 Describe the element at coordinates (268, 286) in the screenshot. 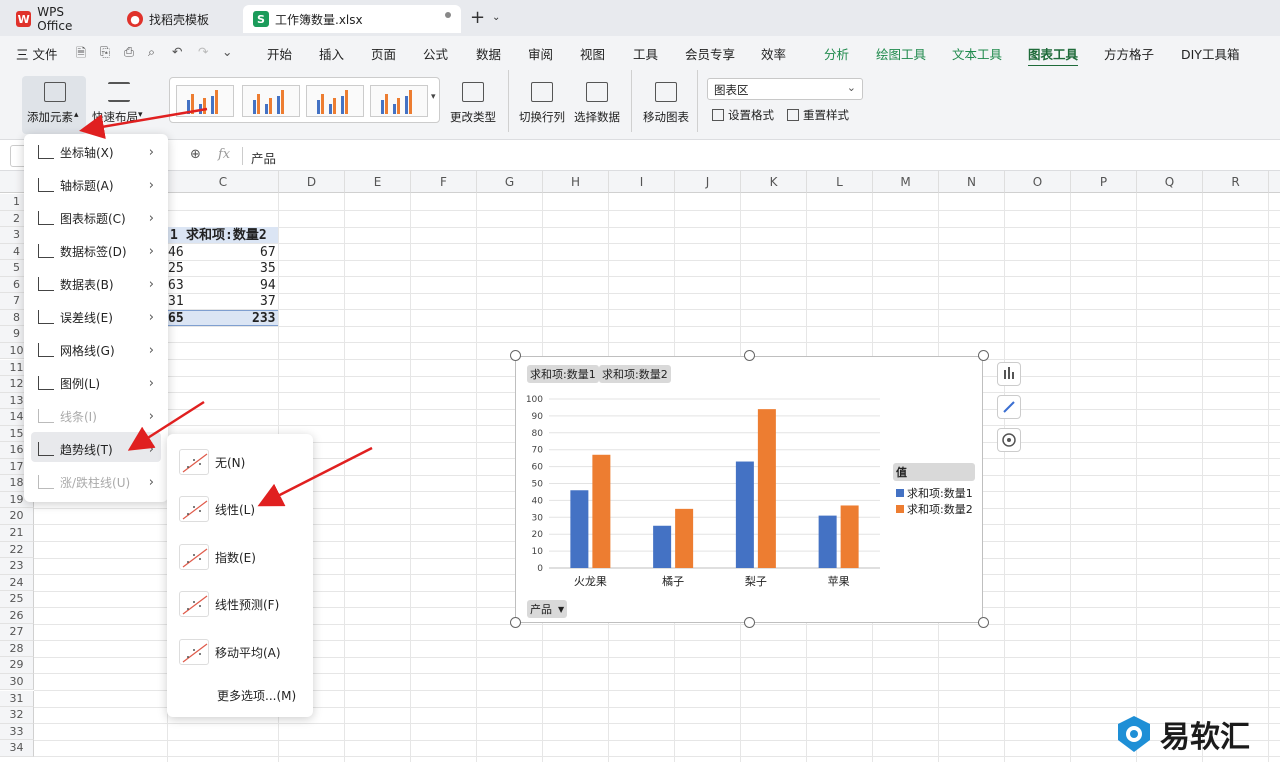

I see `cell-c6: 94` at that location.